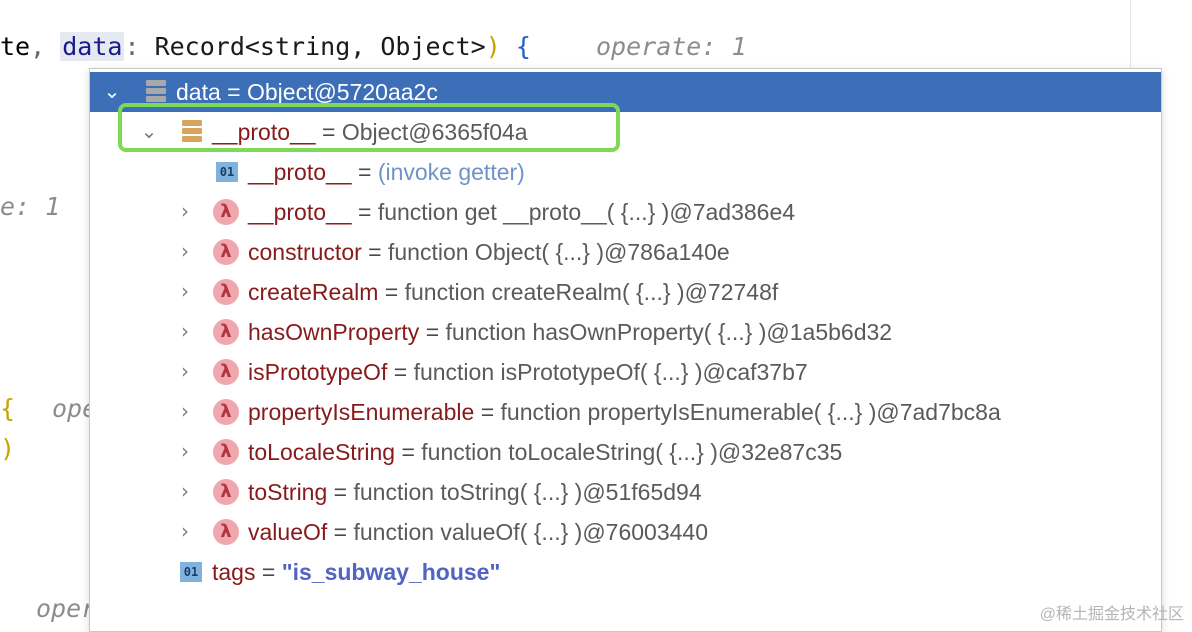 This screenshot has height=632, width=1192. What do you see at coordinates (531, 532) in the screenshot?
I see `var-value: function valueOf( {...} )@76003440` at bounding box center [531, 532].